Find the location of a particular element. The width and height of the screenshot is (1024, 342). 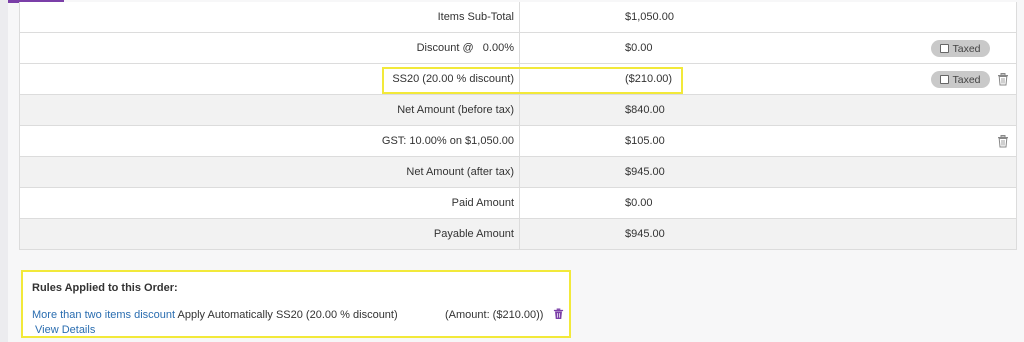

summary-row-gst: GST: 10.00% on $1,050.00 $105.00 is located at coordinates (518, 140).